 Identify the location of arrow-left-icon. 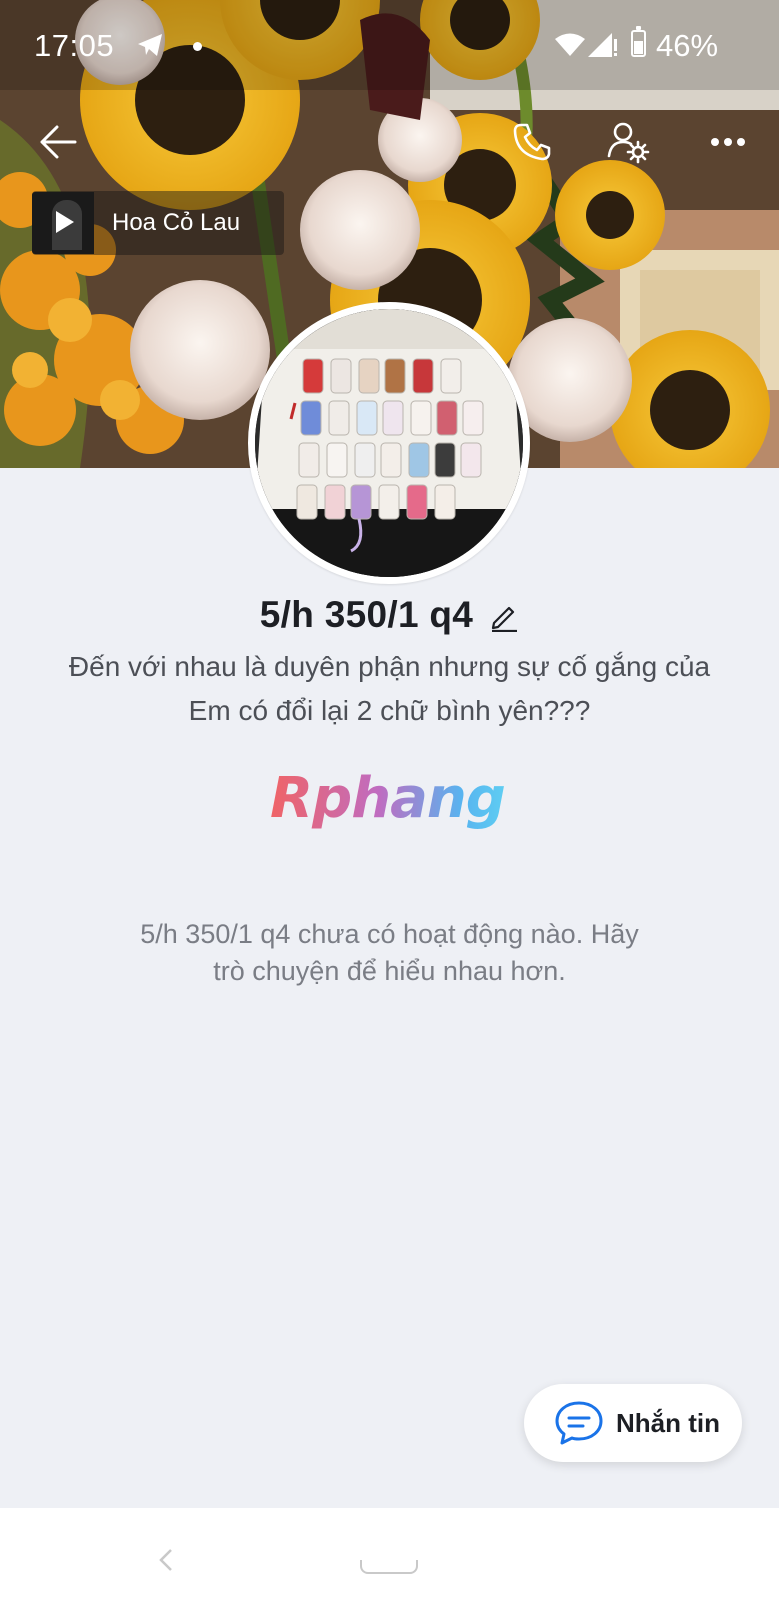
(58, 142).